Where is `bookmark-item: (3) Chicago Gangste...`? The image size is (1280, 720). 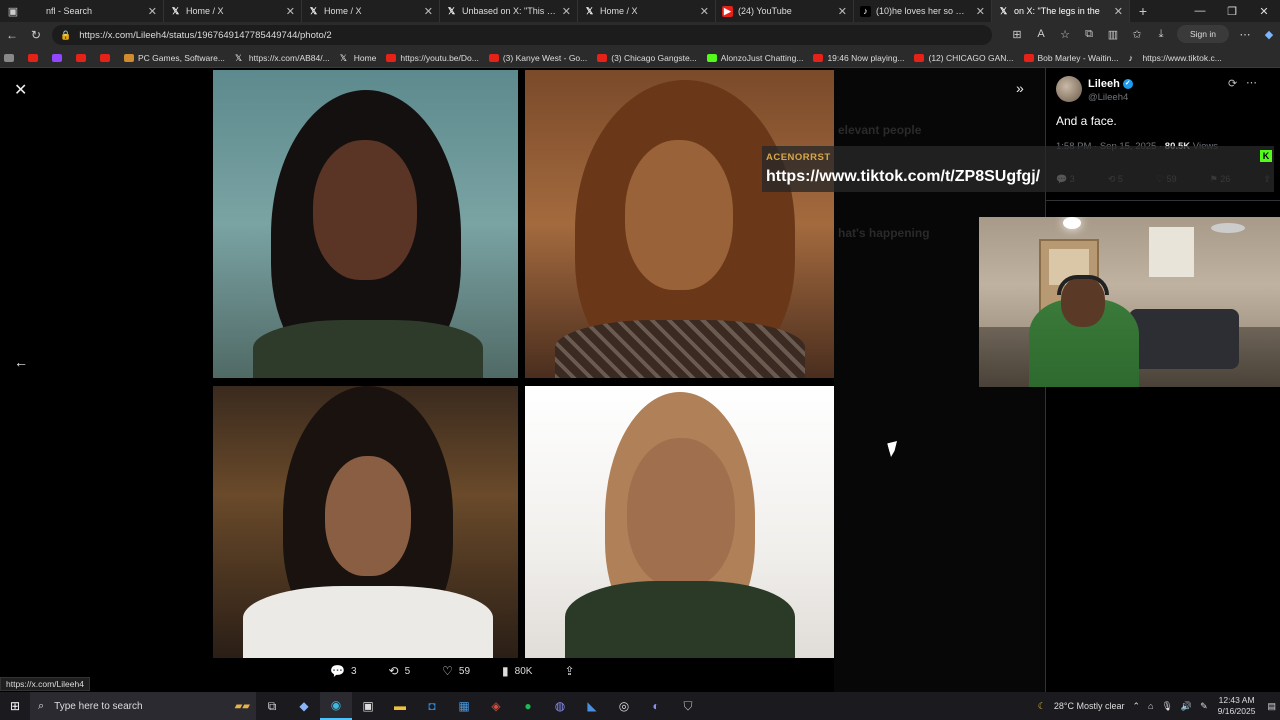
bookmark-item: (3) Chicago Gangste... is located at coordinates (647, 58).